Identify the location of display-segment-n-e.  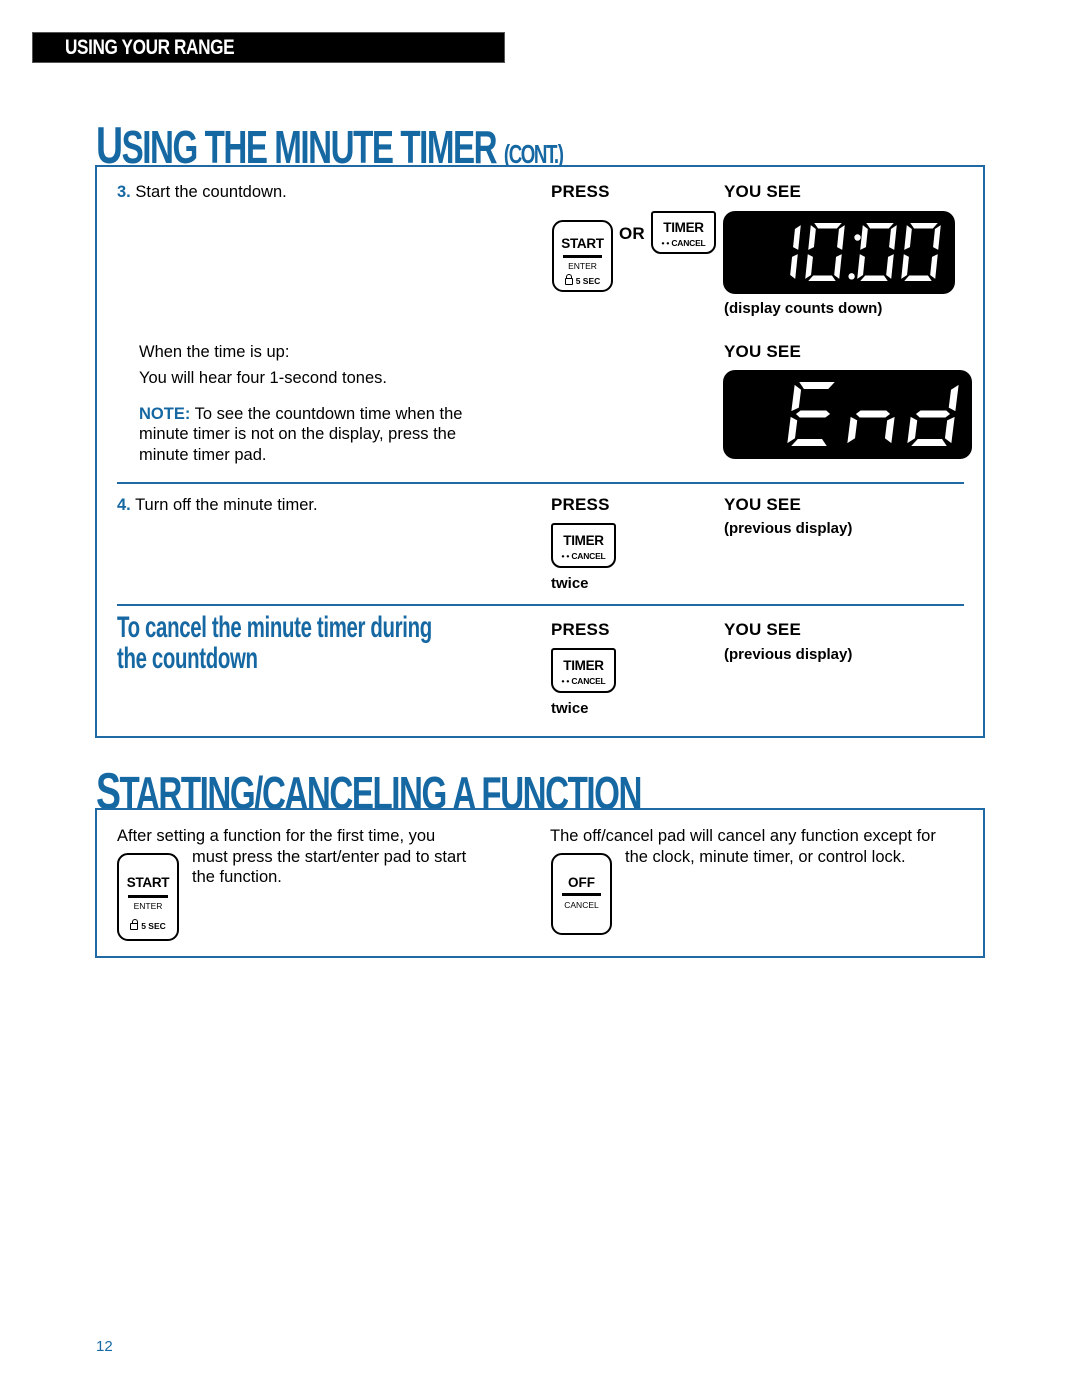
(852, 430).